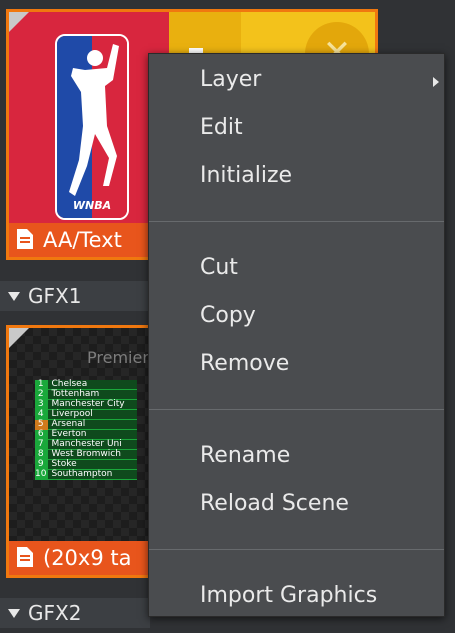 This screenshot has width=455, height=633. I want to click on menu-item-initialize: Initialize, so click(246, 175).